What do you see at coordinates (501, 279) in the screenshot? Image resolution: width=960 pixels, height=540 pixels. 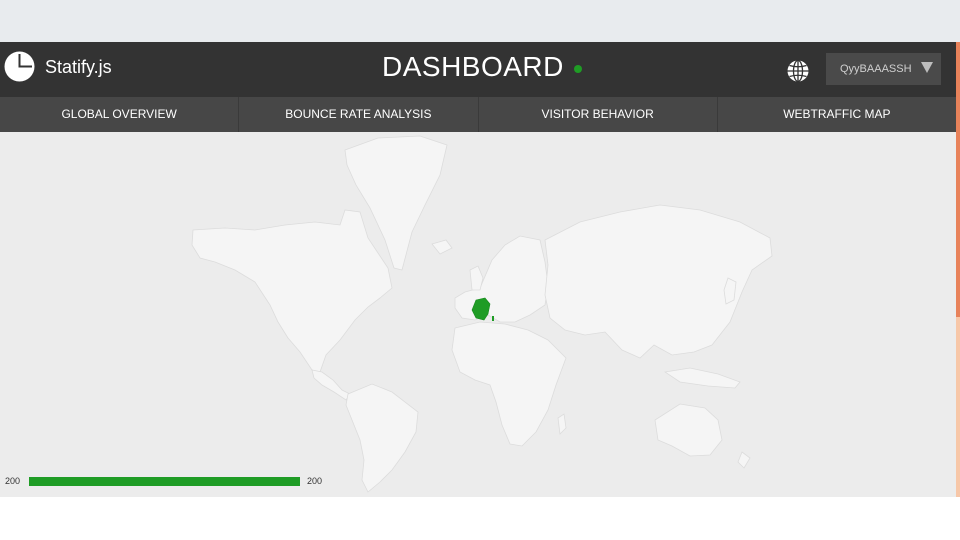 I see `map-region-europe` at bounding box center [501, 279].